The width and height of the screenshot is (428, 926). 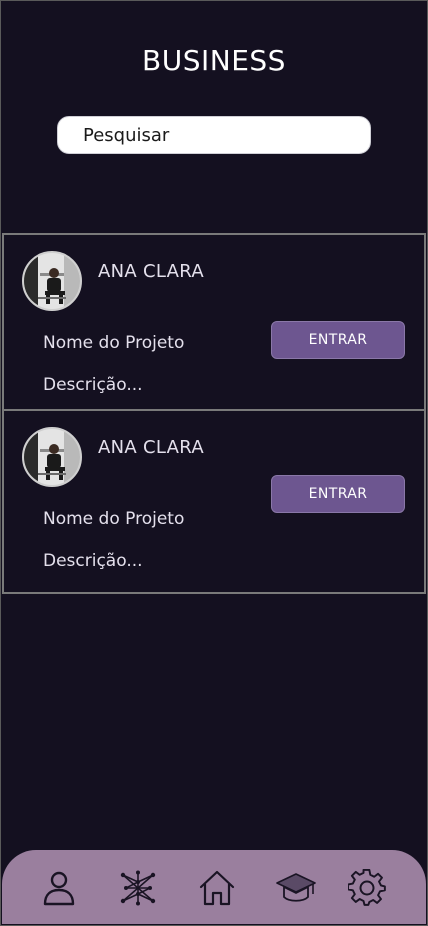 I want to click on nav-network, so click(x=138, y=888).